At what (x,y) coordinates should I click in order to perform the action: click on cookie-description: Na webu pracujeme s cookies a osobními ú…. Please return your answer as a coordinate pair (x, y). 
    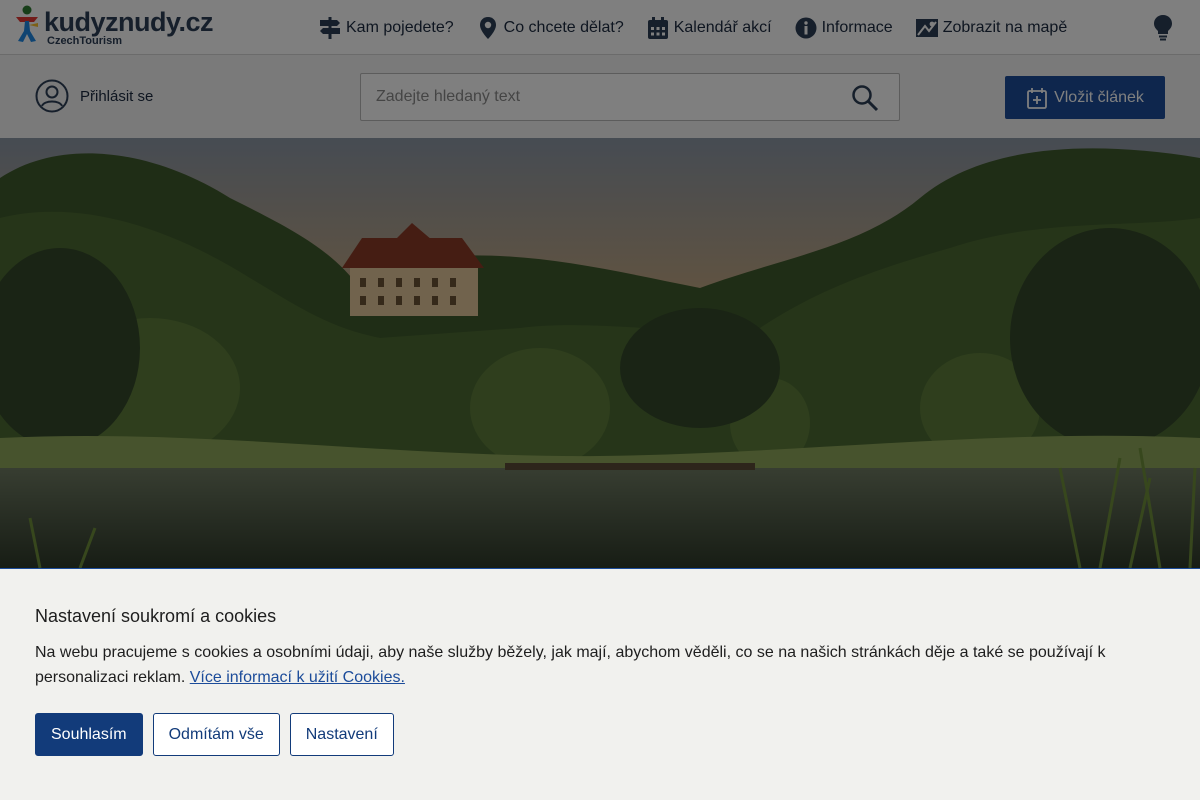
    Looking at the image, I should click on (590, 665).